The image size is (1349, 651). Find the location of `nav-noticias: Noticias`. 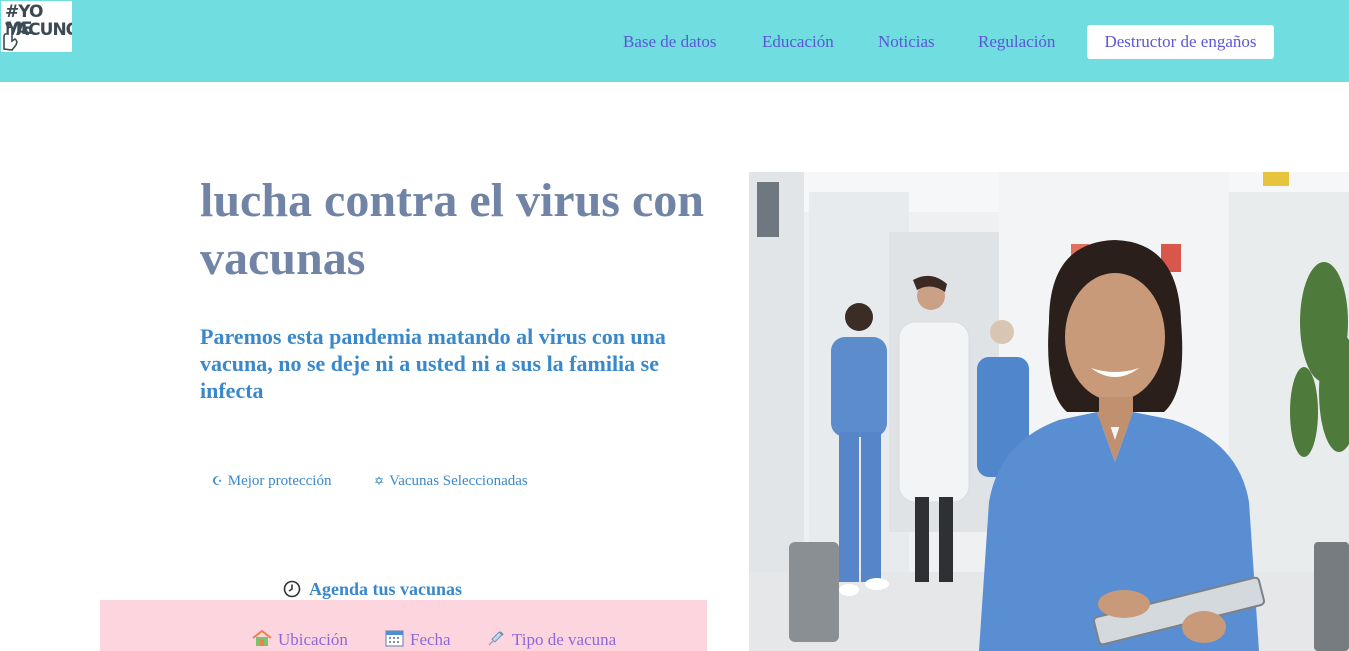

nav-noticias: Noticias is located at coordinates (906, 42).